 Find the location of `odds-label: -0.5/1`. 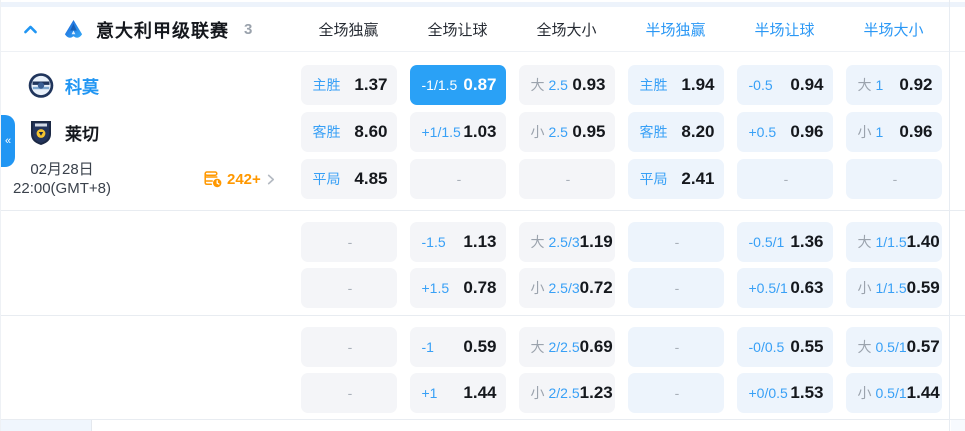

odds-label: -0.5/1 is located at coordinates (767, 242).